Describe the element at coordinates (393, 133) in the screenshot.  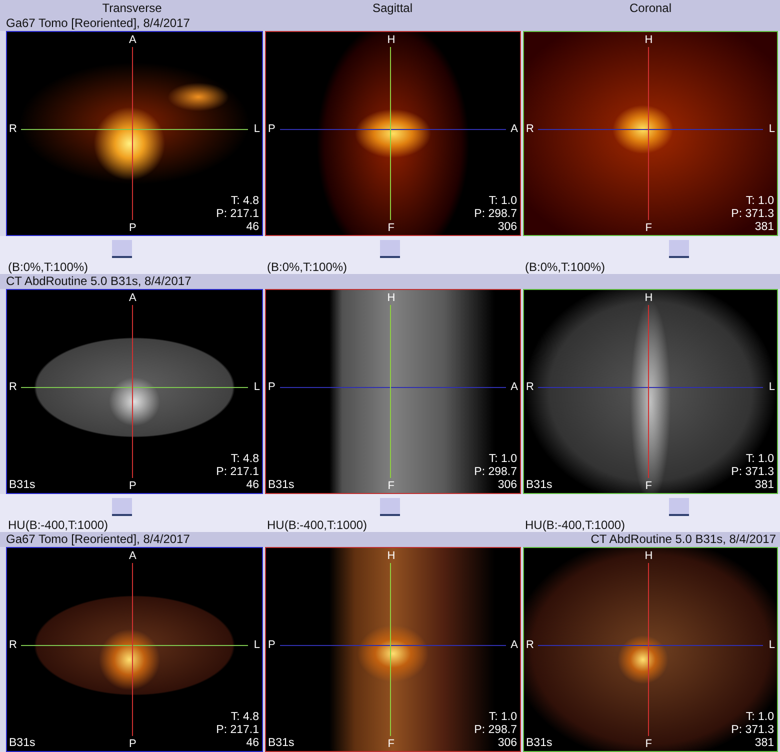
I see `scan-viewport: H F P A T: 1.0 P: 298.7 306` at that location.